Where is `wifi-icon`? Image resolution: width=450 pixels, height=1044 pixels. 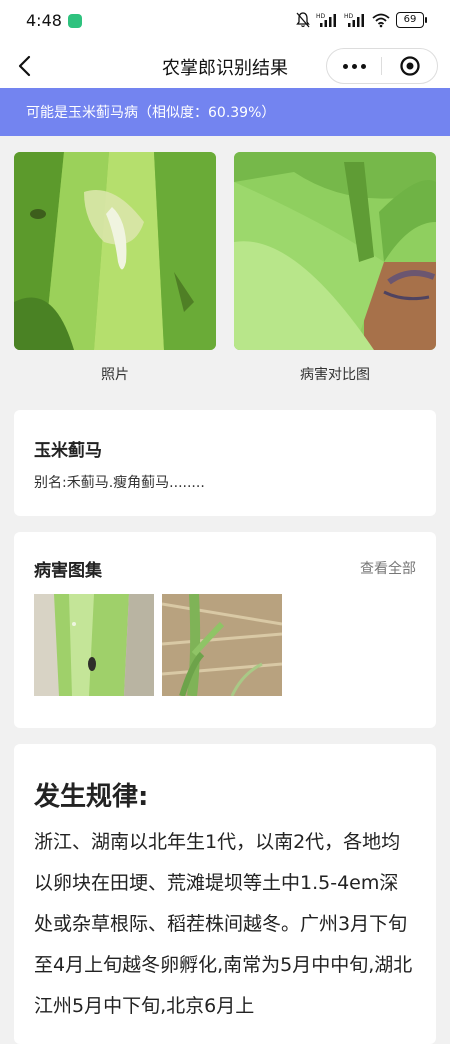
wifi-icon is located at coordinates (381, 20).